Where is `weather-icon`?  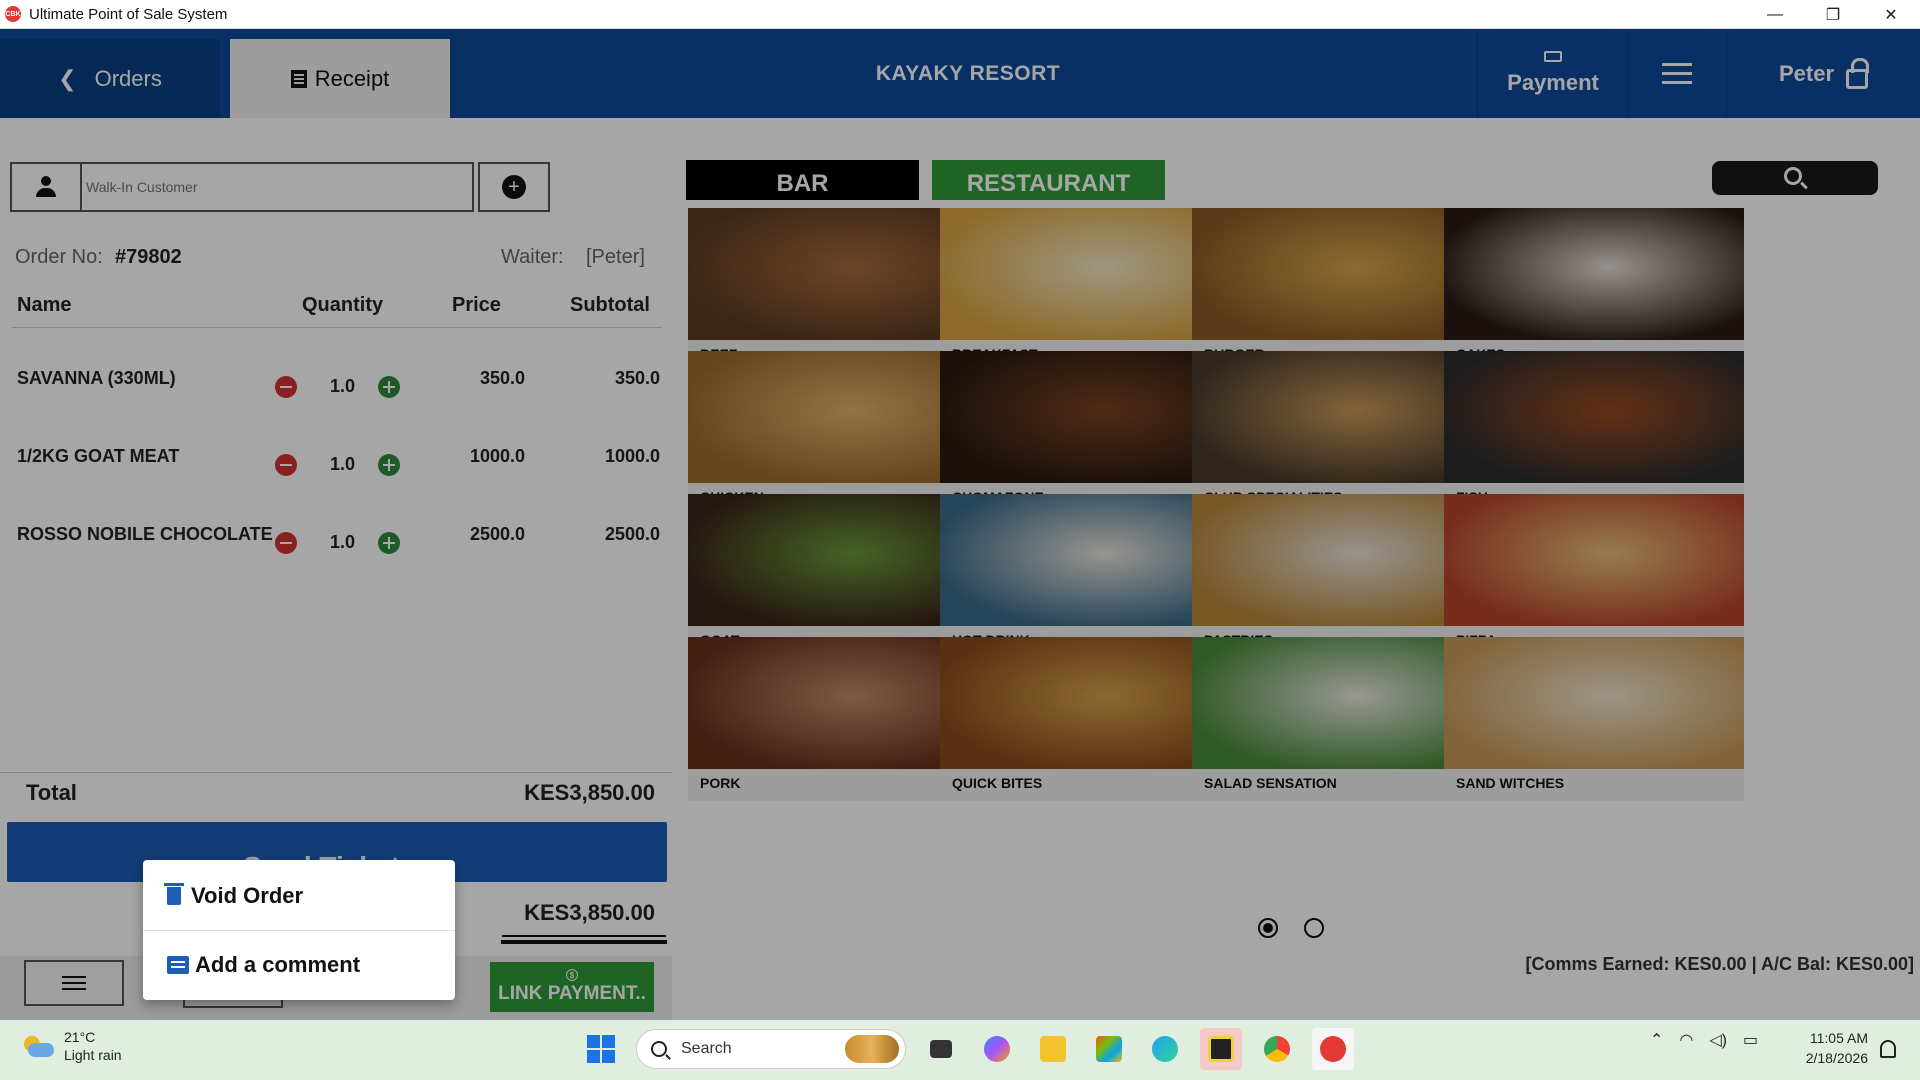
weather-icon is located at coordinates (37, 1046).